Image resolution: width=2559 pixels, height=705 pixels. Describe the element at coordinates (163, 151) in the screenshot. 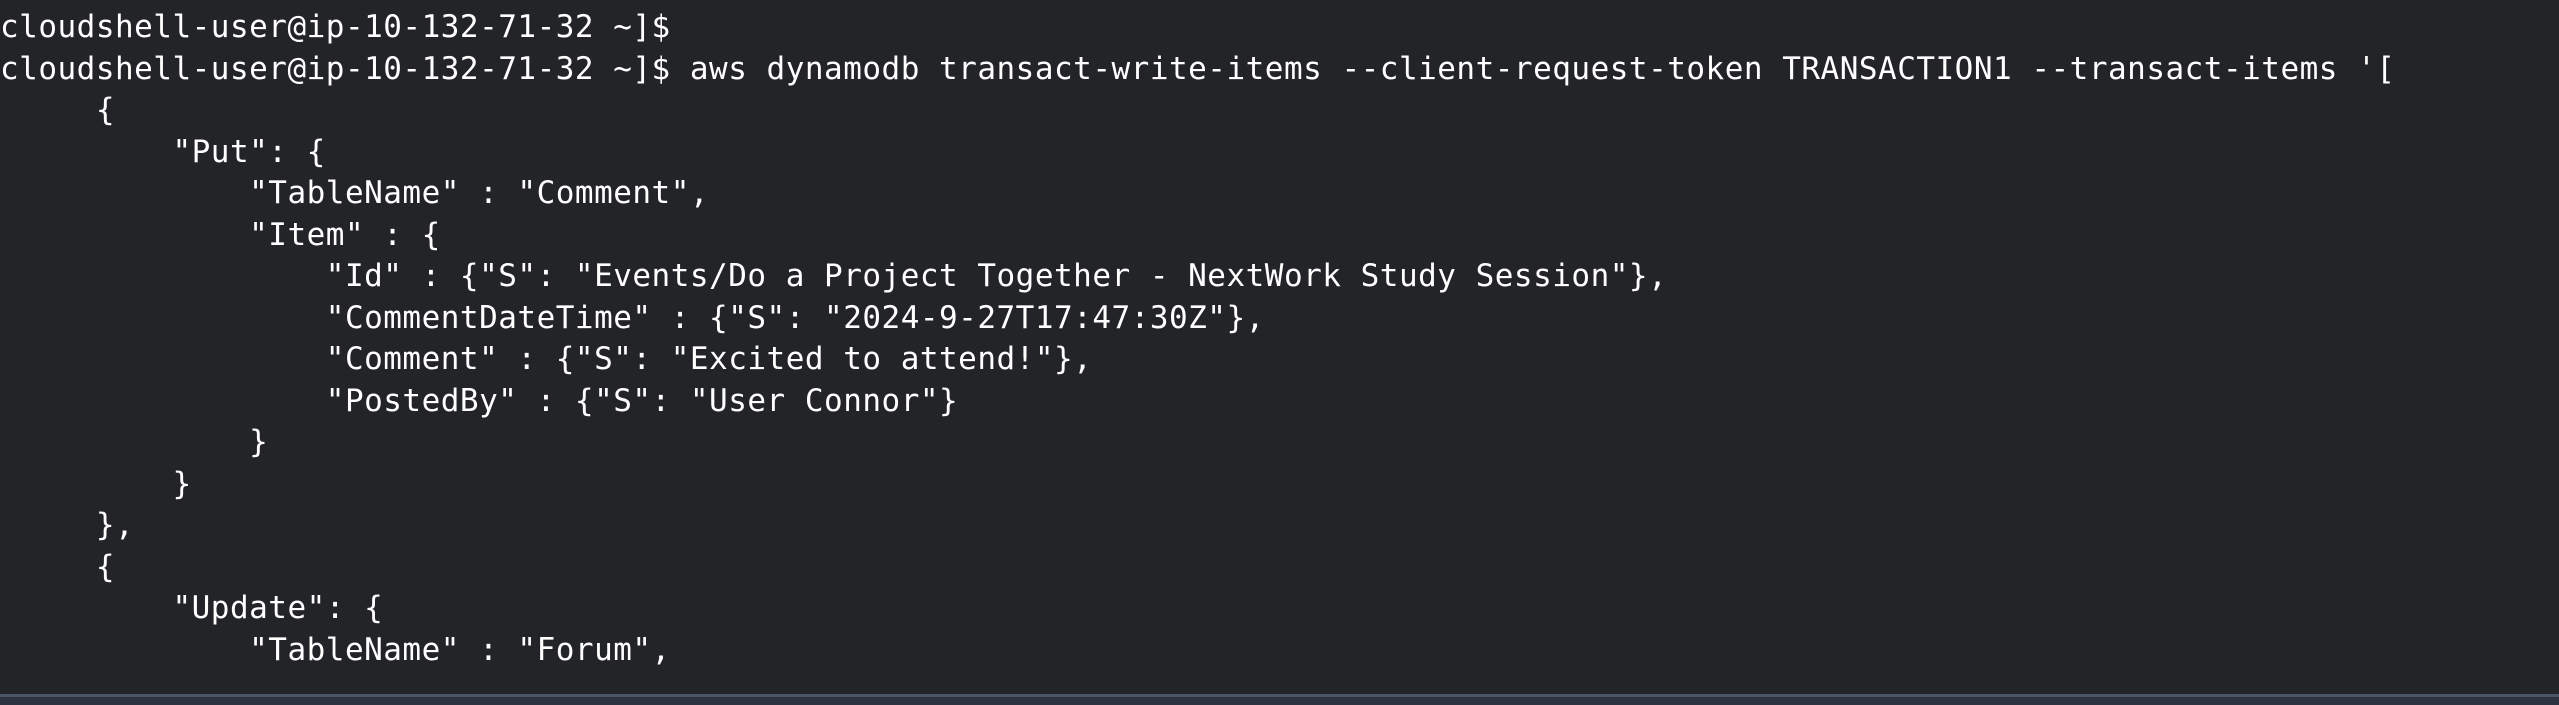

I see `terminal-line: "Put": {` at that location.